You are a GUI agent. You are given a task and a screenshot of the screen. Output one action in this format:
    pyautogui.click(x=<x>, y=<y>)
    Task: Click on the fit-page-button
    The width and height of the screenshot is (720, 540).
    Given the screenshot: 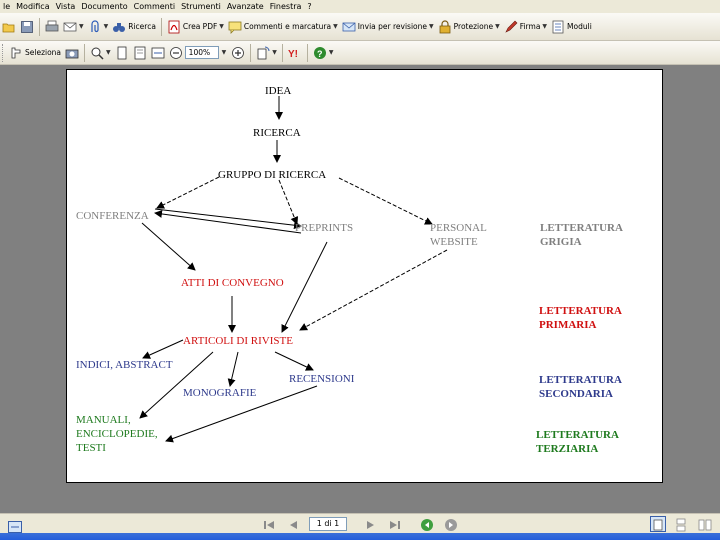 What is the action you would take?
    pyautogui.click(x=140, y=53)
    